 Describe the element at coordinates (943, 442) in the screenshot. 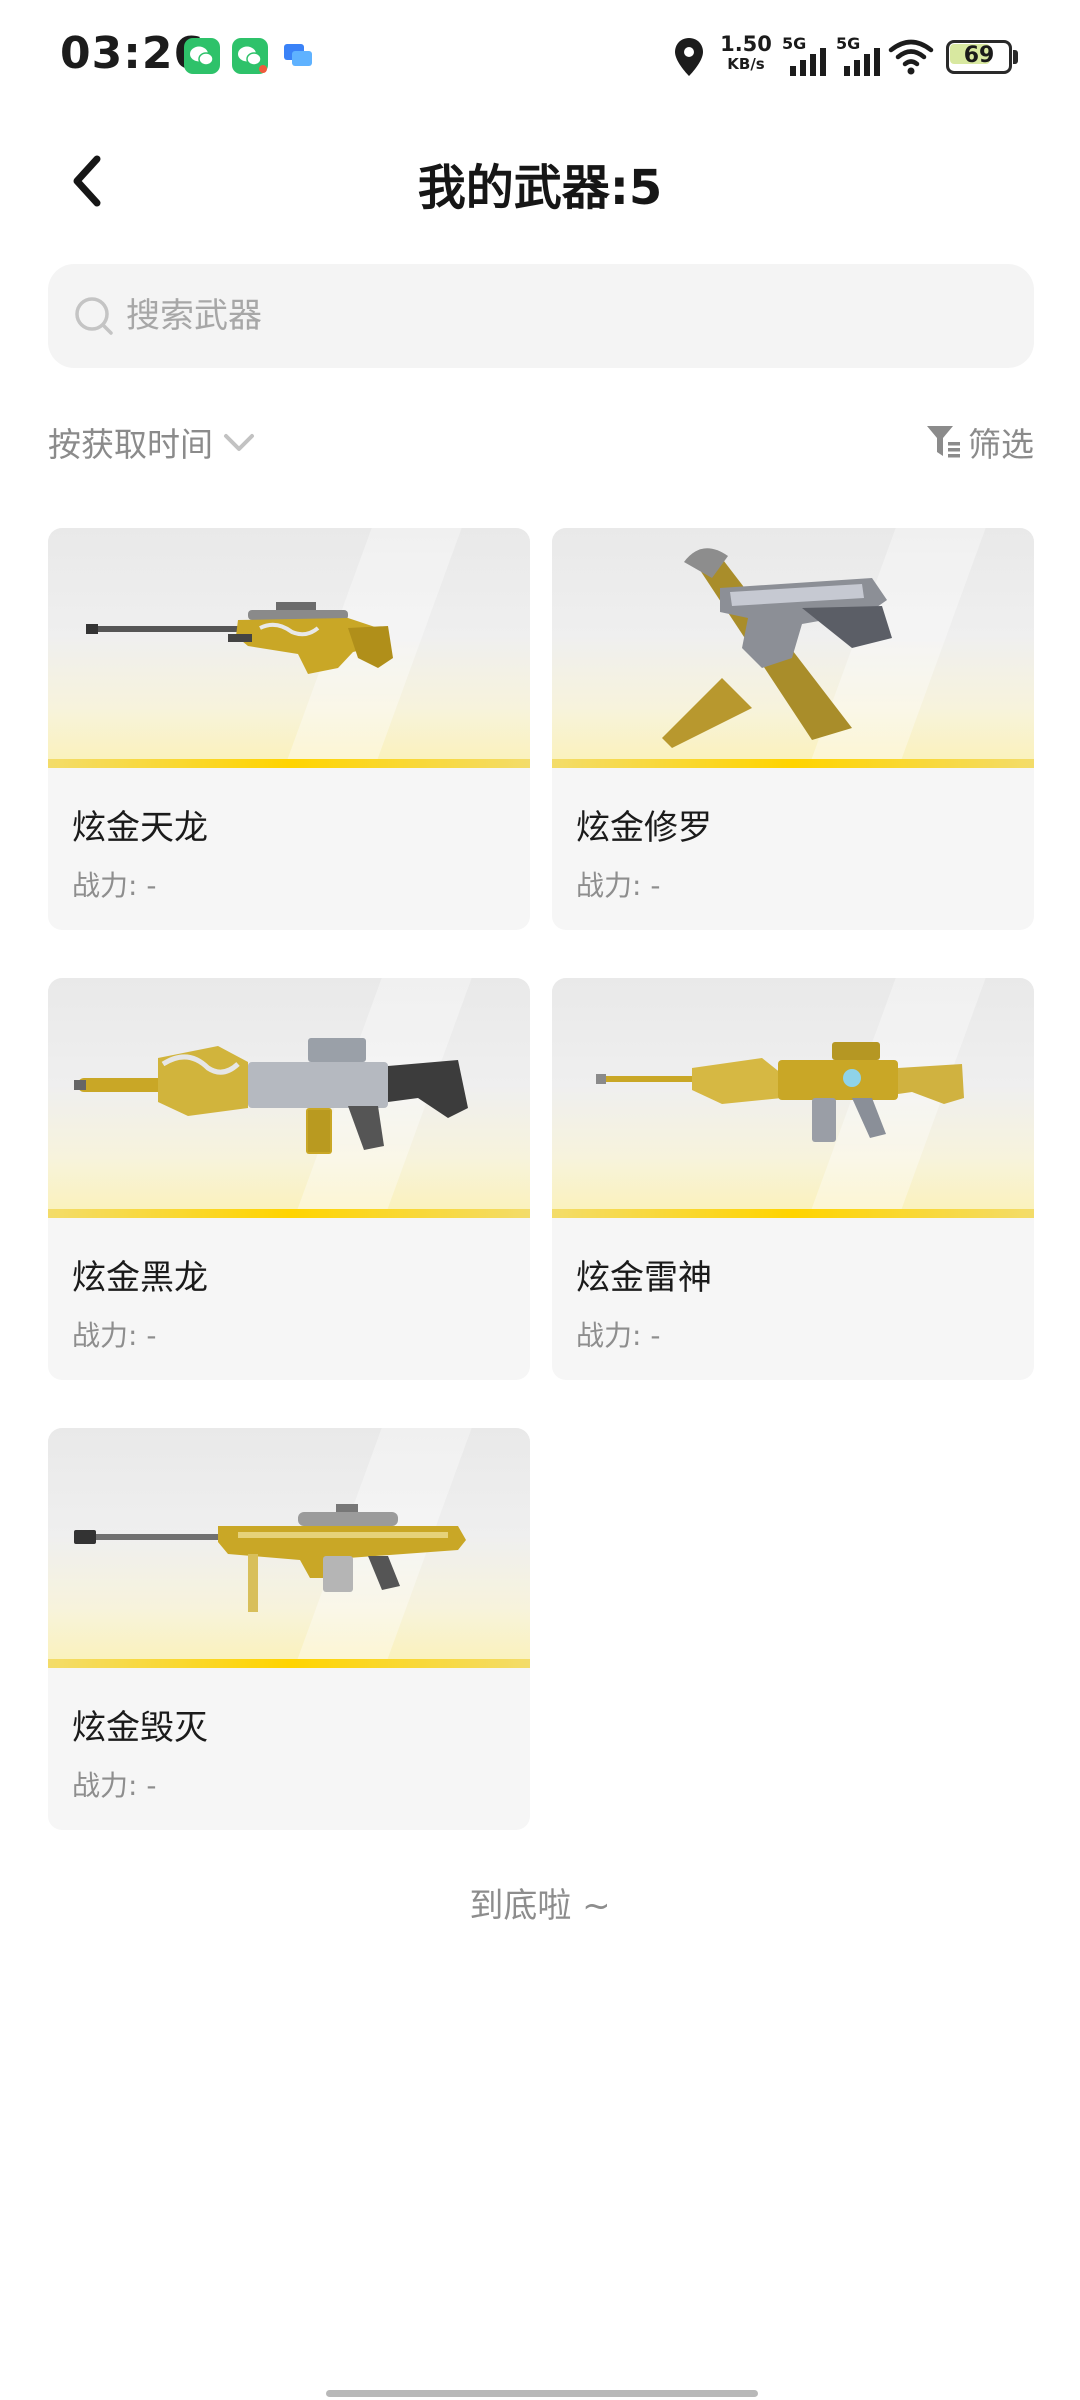

I see `filter-icon` at that location.